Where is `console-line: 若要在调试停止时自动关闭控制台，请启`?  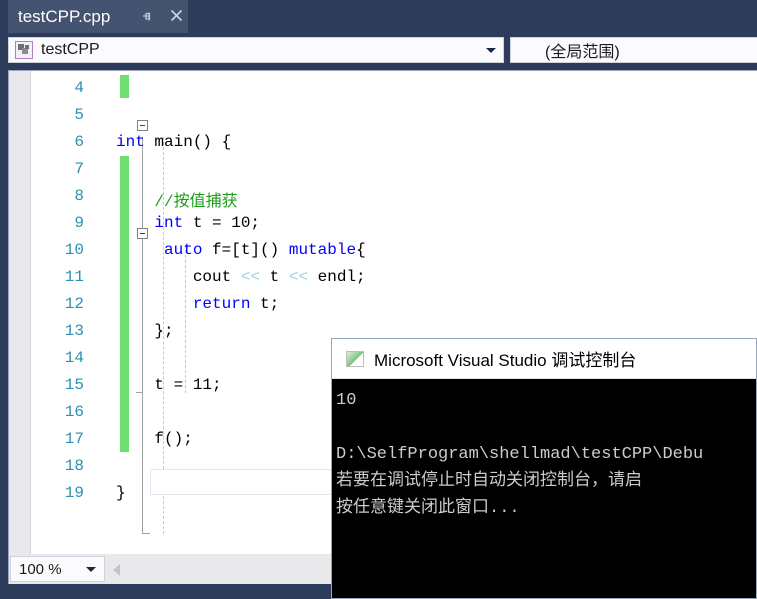
console-line: 若要在调试停止时自动关闭控制台，请启 is located at coordinates (489, 481).